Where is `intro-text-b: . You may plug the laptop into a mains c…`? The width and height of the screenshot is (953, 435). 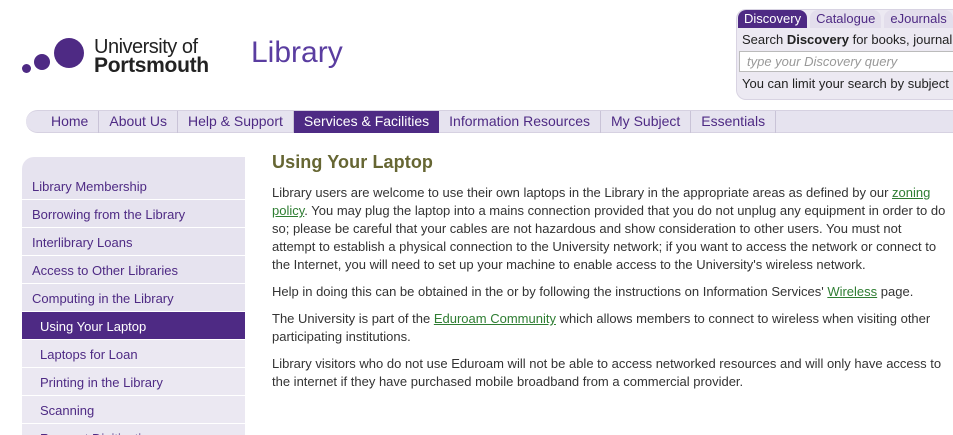
intro-text-b: . You may plug the laptop into a mains c… is located at coordinates (609, 237).